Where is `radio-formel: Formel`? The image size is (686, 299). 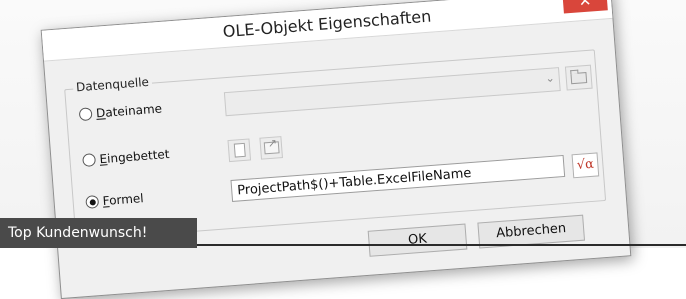 radio-formel: Formel is located at coordinates (114, 200).